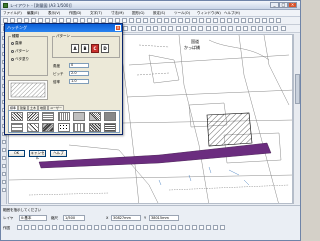 The width and height of the screenshot is (320, 241). What do you see at coordinates (33, 218) in the screenshot?
I see `layer-field: 0:基本` at bounding box center [33, 218].